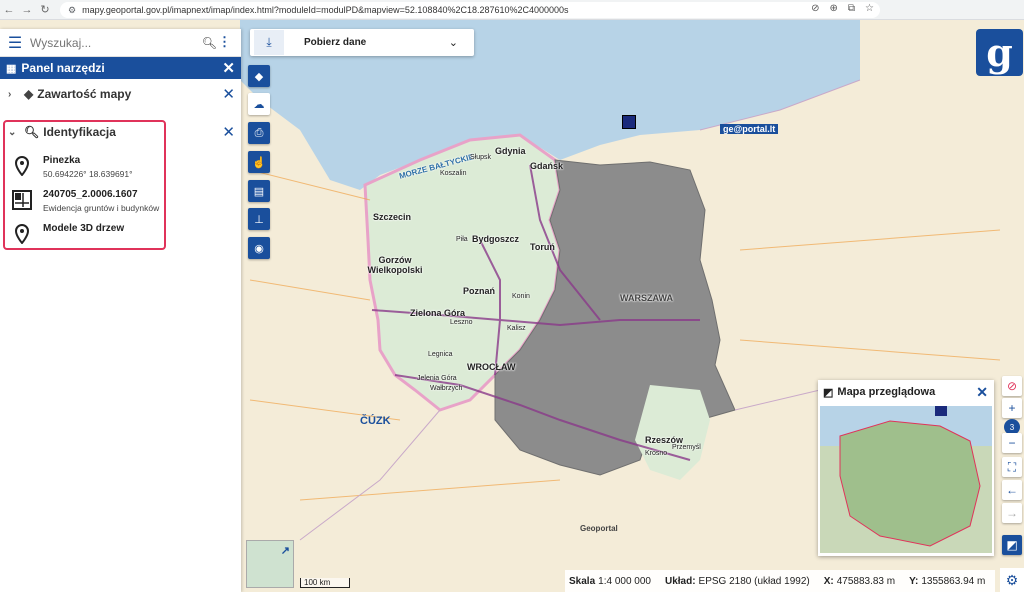 The image size is (1024, 592). Describe the element at coordinates (999, 52) in the screenshot. I see `geoportal-logo: g` at that location.